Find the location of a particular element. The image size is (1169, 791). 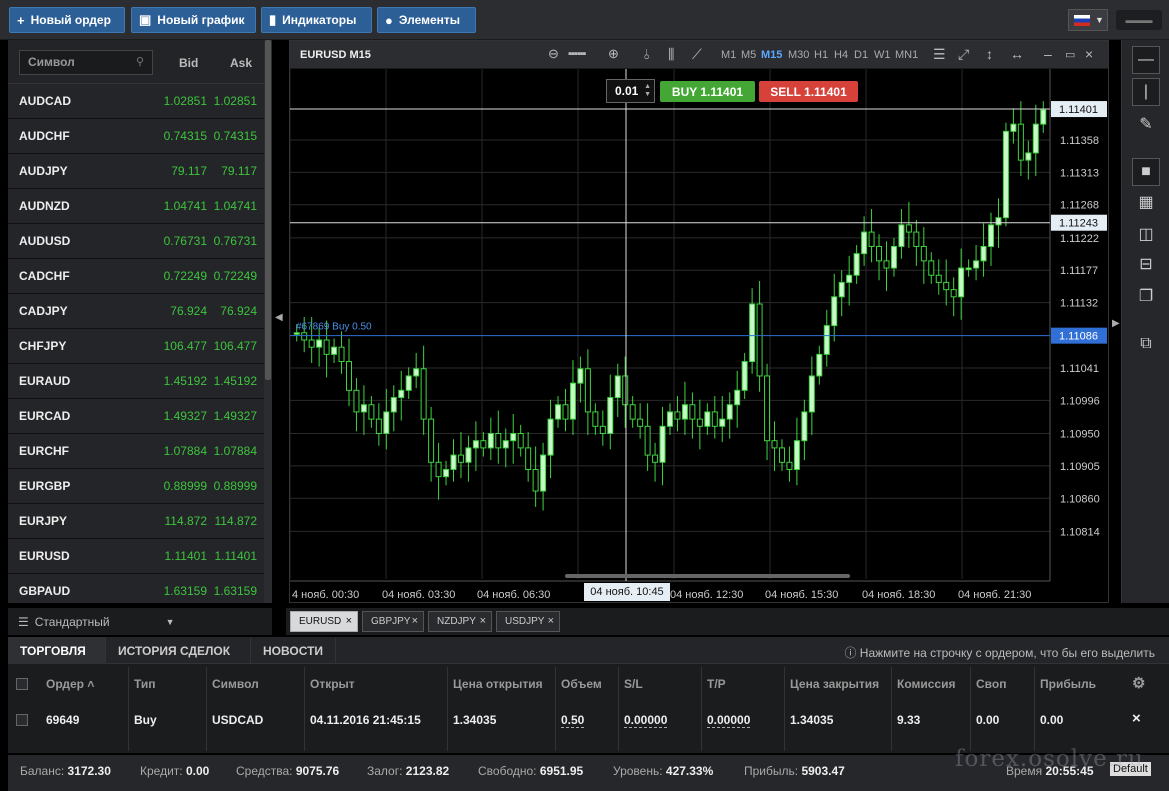

buy-button: BUY 1.11401 is located at coordinates (707, 91).